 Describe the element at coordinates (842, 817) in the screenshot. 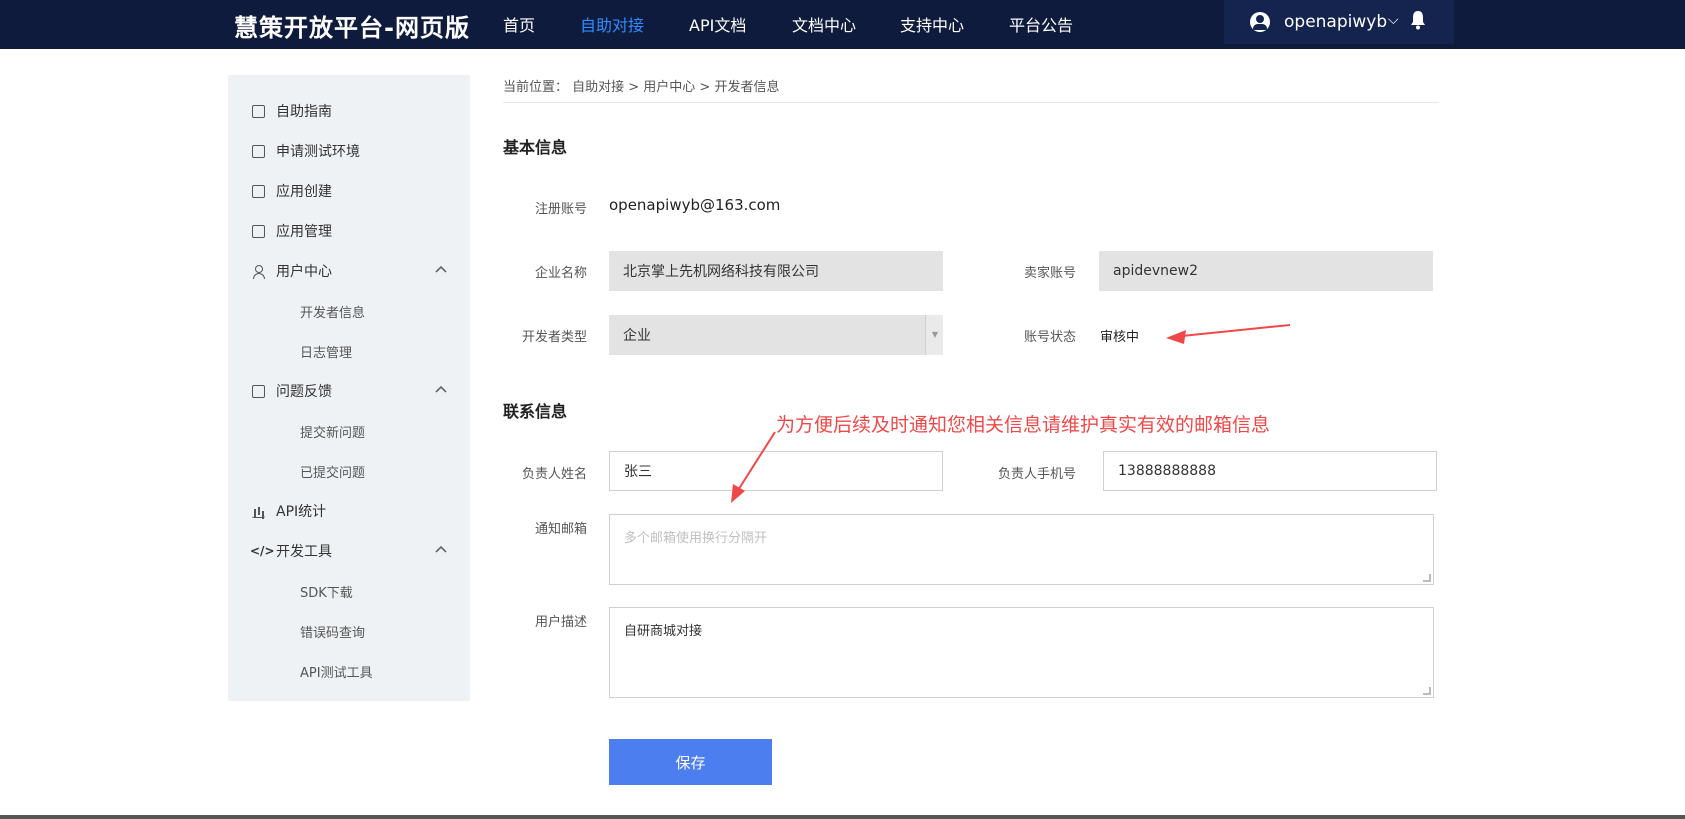

I see `bottom-border` at that location.